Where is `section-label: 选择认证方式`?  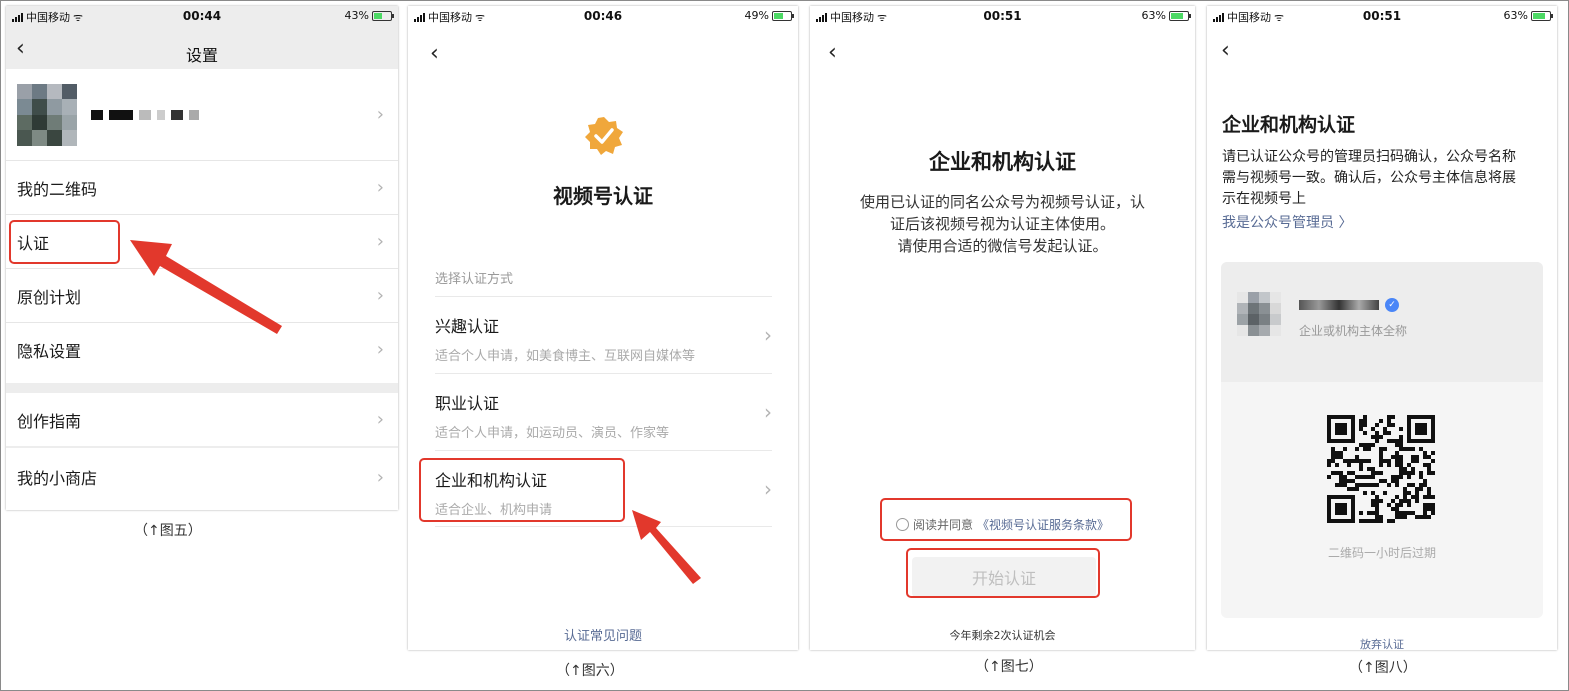
section-label: 选择认证方式 is located at coordinates (474, 279).